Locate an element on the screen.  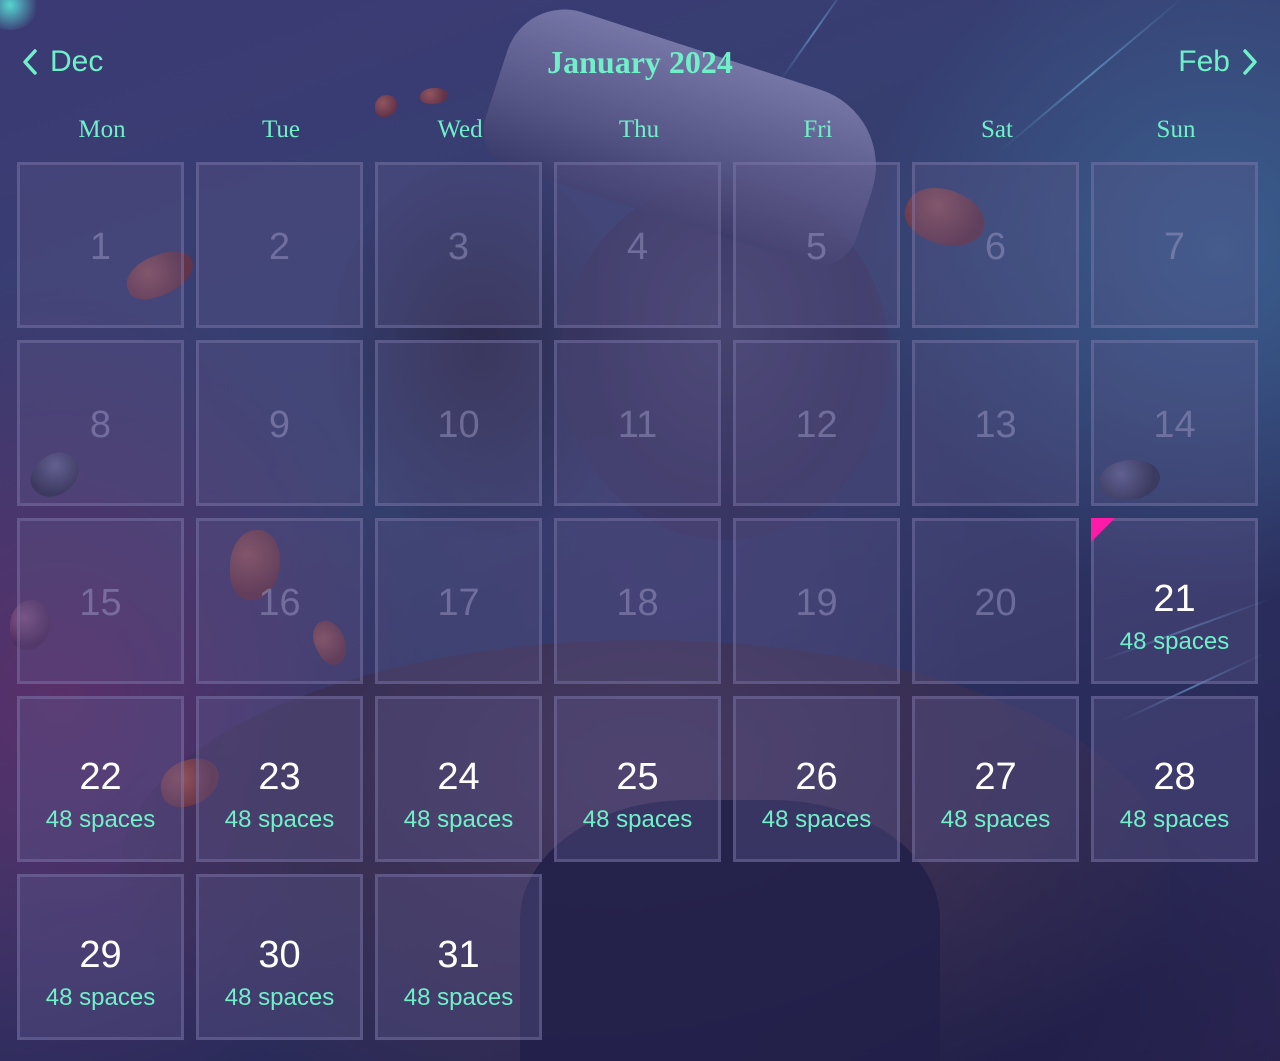
day-cell-past: 20 is located at coordinates (995, 601).